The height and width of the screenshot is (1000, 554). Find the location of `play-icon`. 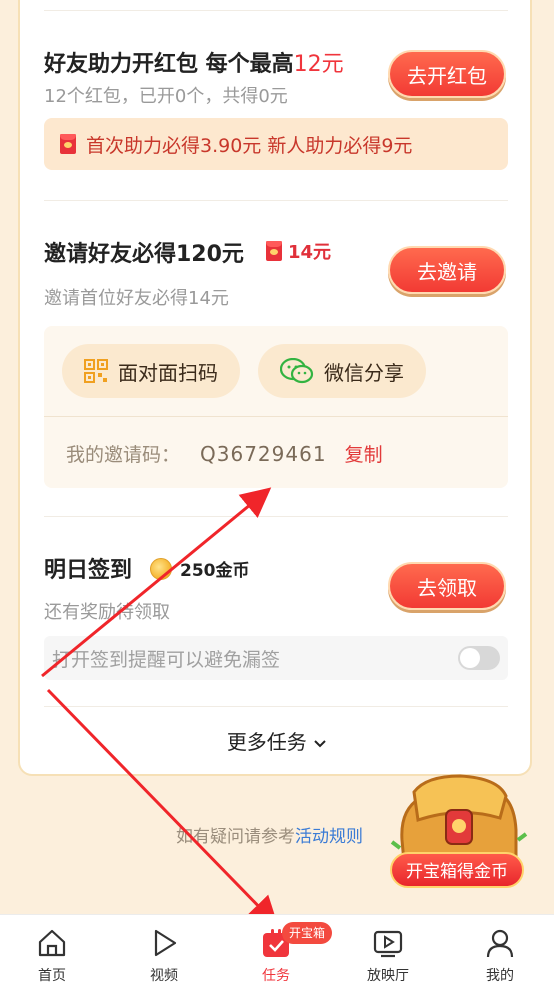

play-icon is located at coordinates (165, 943).